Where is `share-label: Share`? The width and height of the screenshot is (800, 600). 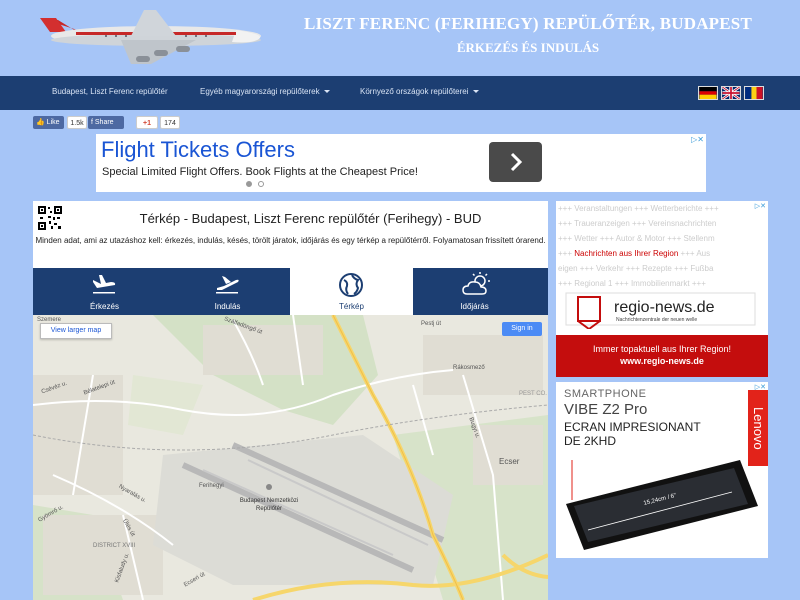
share-label: Share is located at coordinates (104, 122).